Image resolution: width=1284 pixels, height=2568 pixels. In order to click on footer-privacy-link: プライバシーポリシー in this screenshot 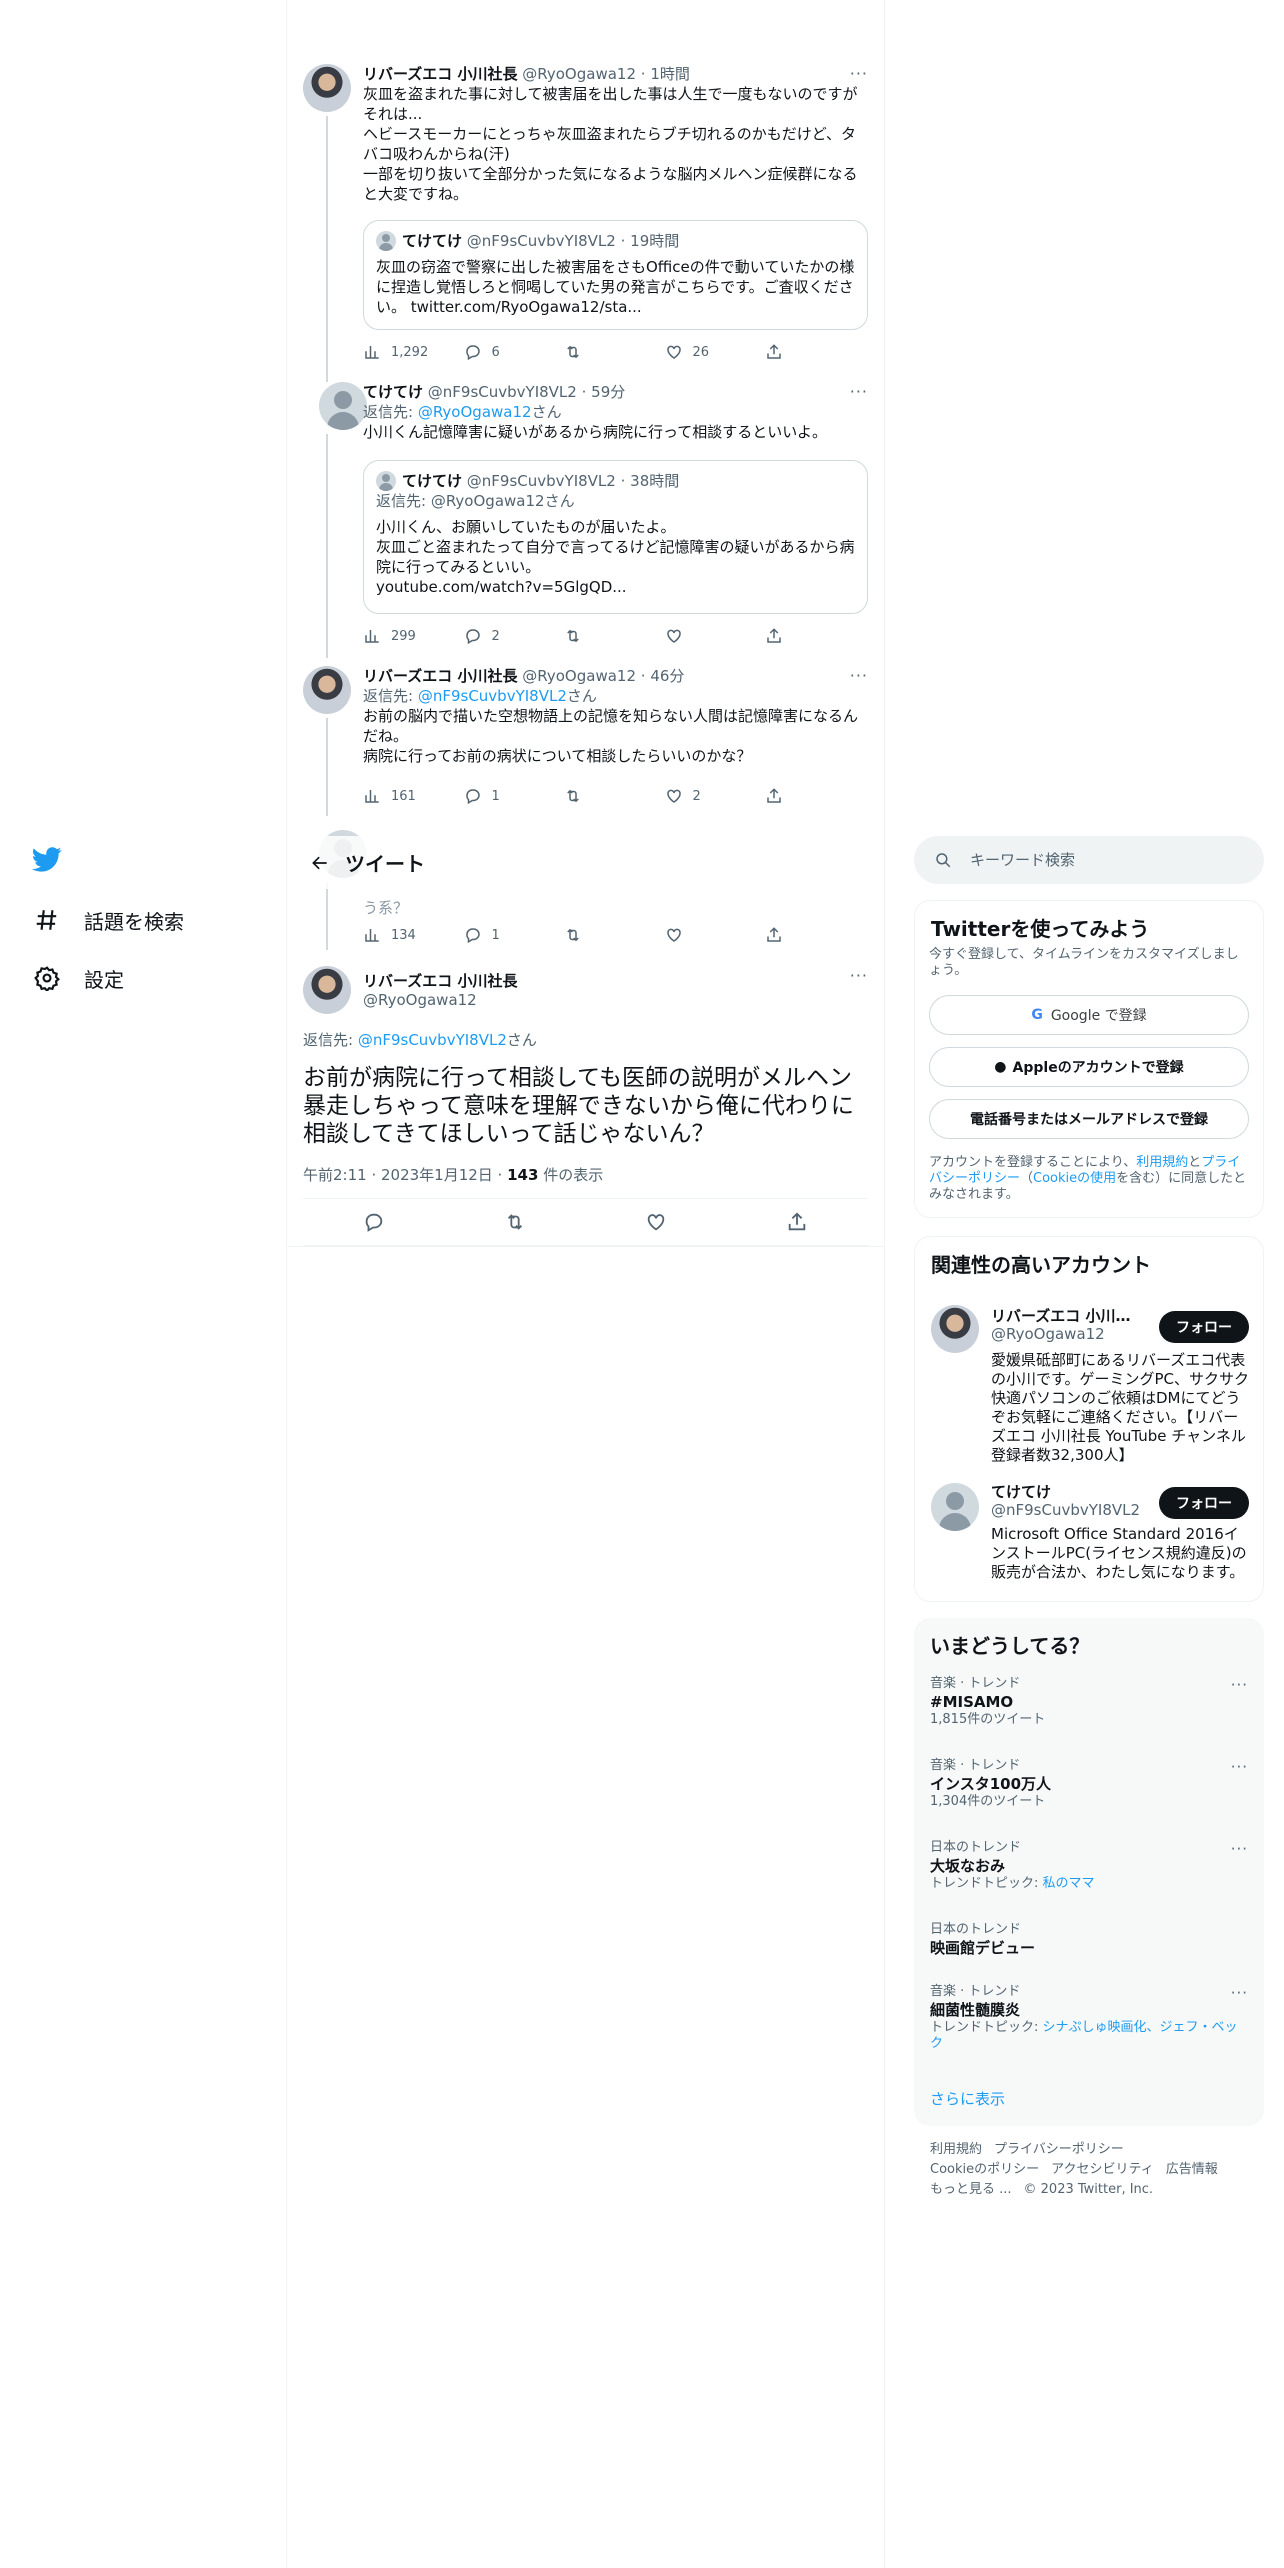, I will do `click(1059, 2149)`.